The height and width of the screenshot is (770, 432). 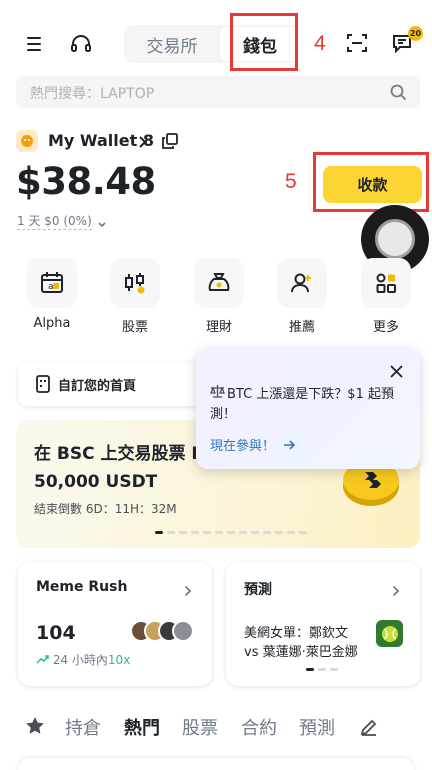 I want to click on popup-message: BTC 上漲還是下跌？$1 起預測！, so click(x=302, y=404).